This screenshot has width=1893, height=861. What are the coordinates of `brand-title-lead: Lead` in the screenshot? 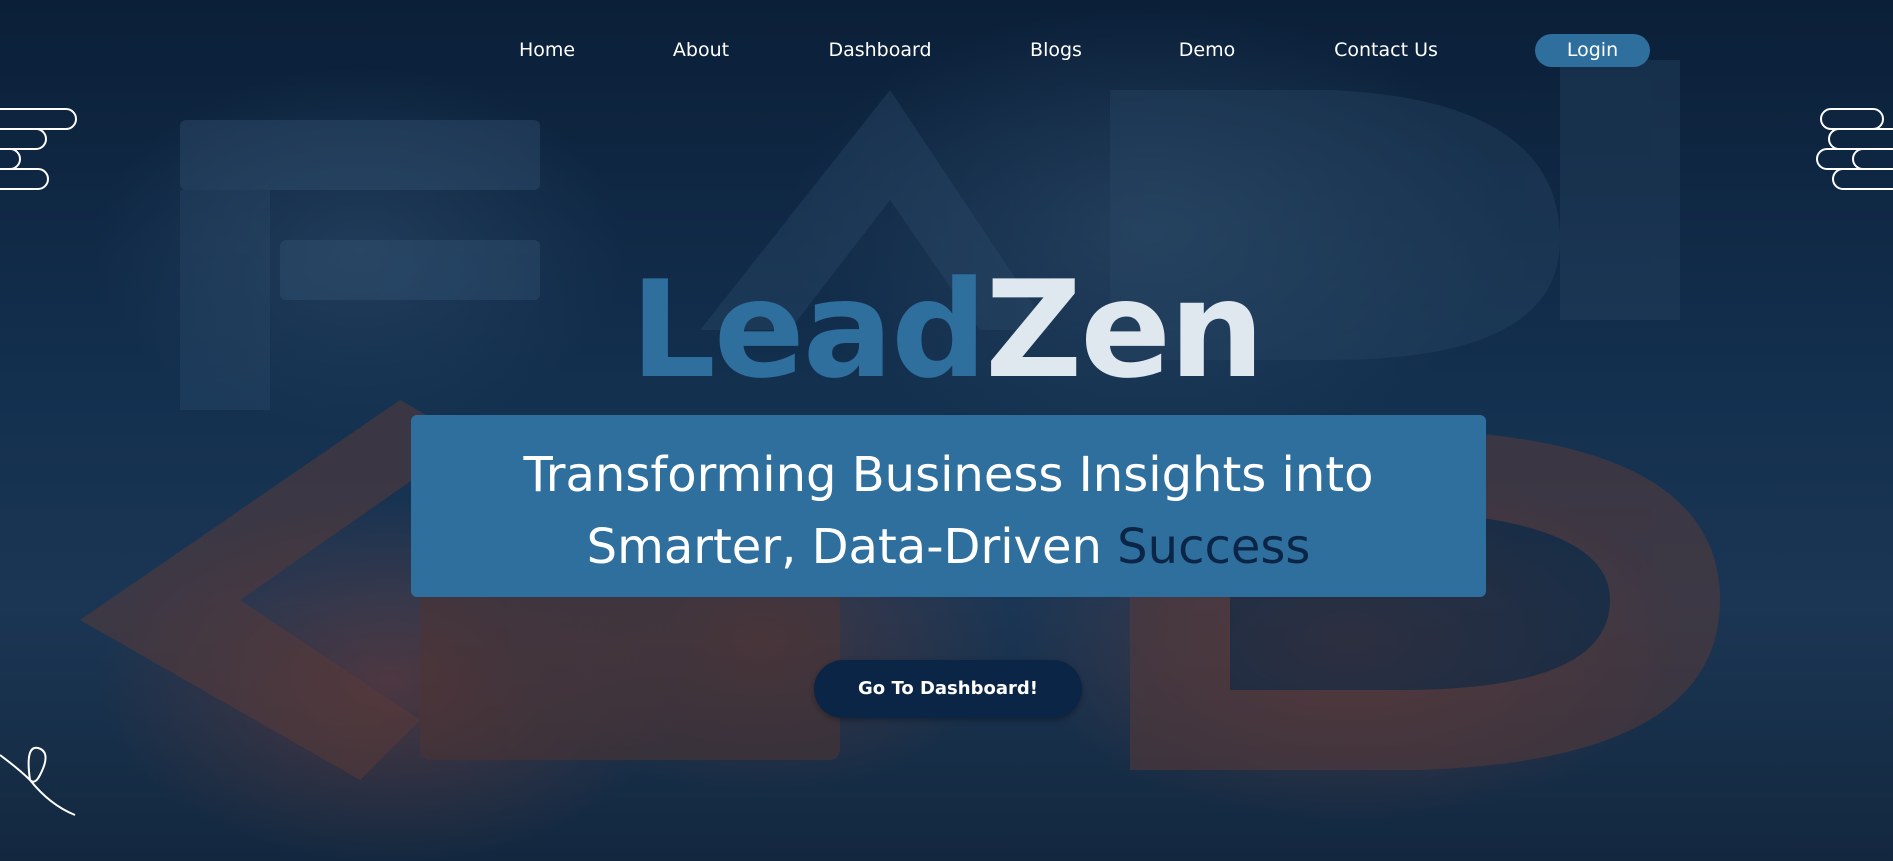 It's located at (808, 330).